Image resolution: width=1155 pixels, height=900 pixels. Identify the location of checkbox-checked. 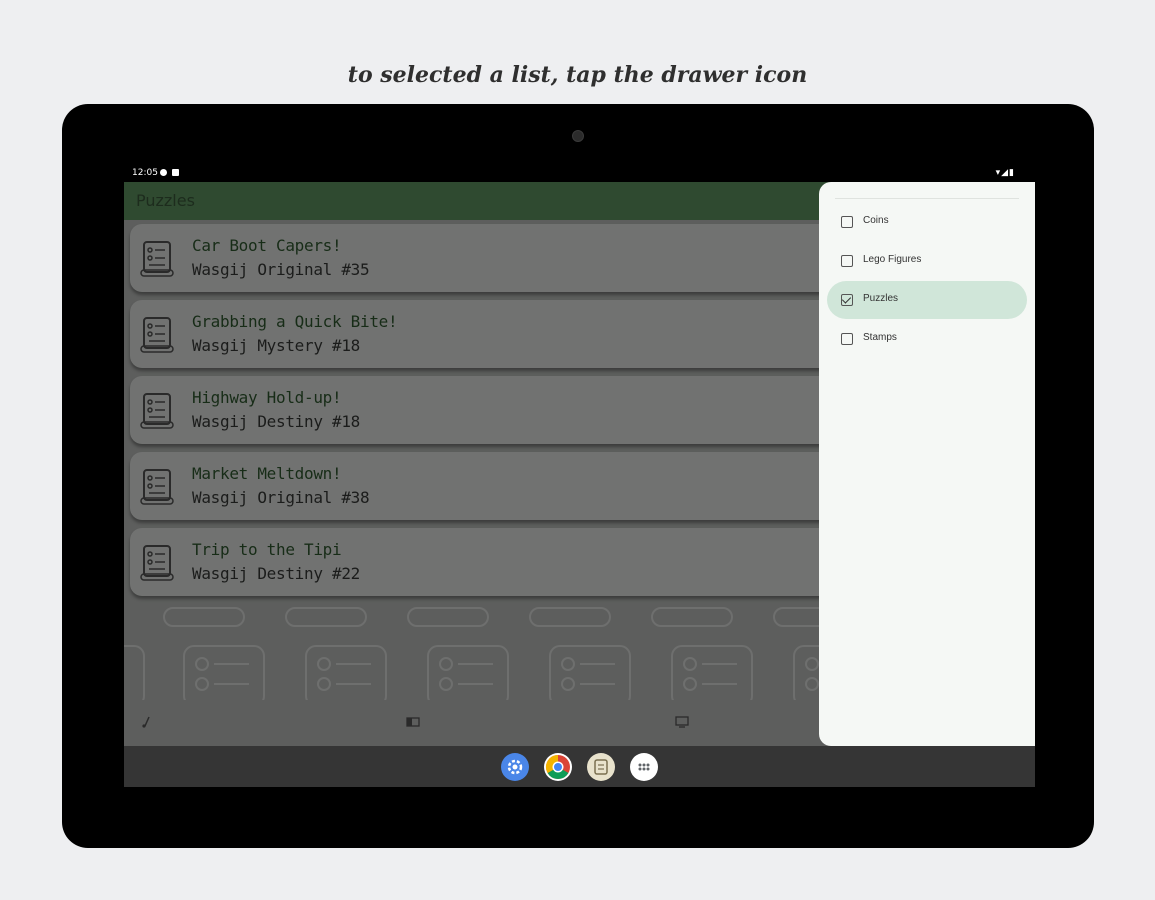
(847, 300).